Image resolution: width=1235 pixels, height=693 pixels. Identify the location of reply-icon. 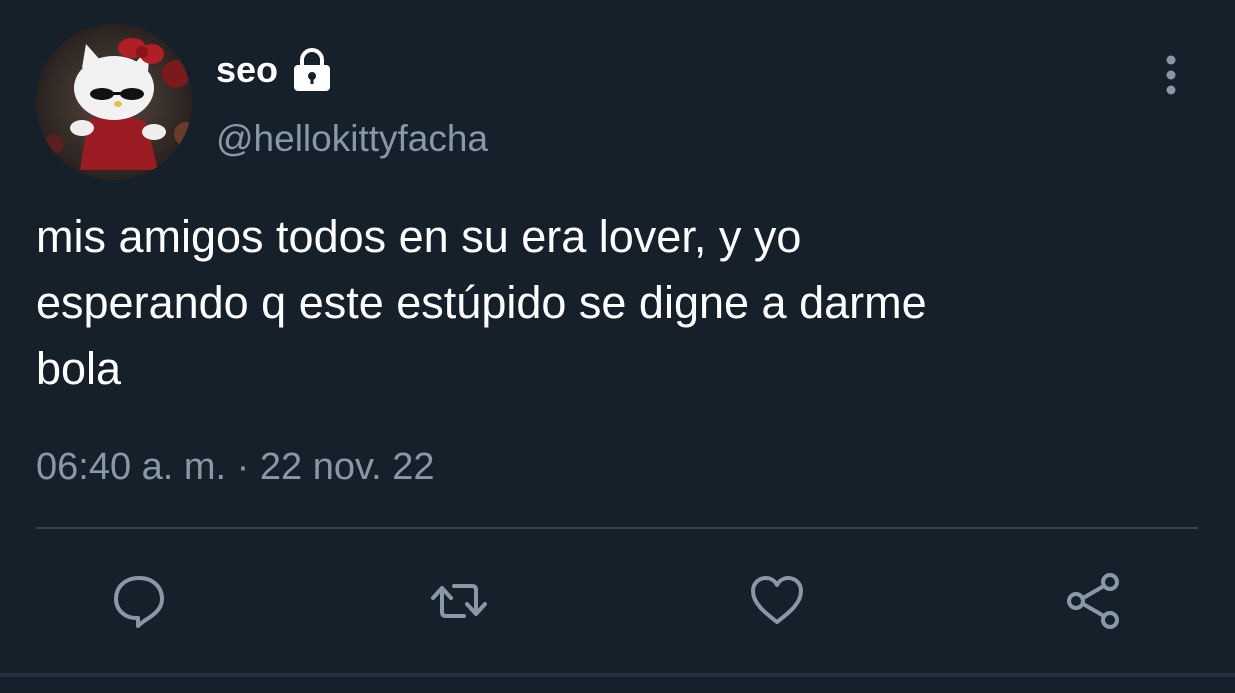
(139, 602).